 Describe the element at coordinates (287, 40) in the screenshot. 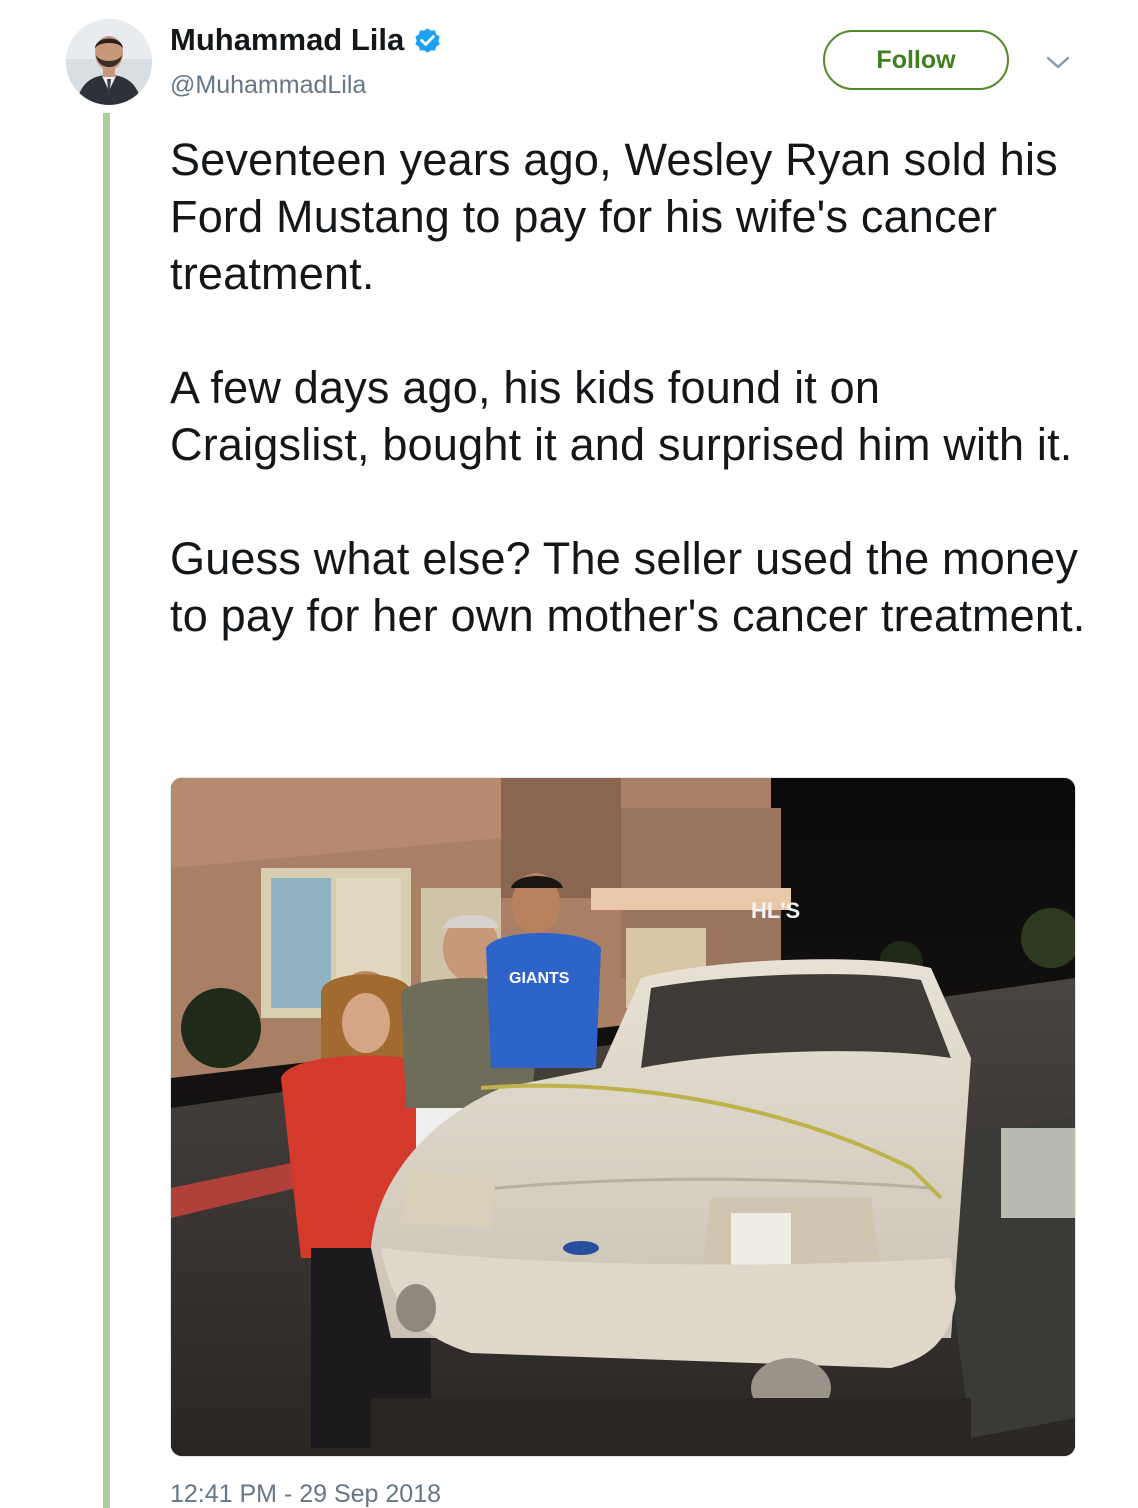

I see `author-display-name: Muhammad Lila` at that location.